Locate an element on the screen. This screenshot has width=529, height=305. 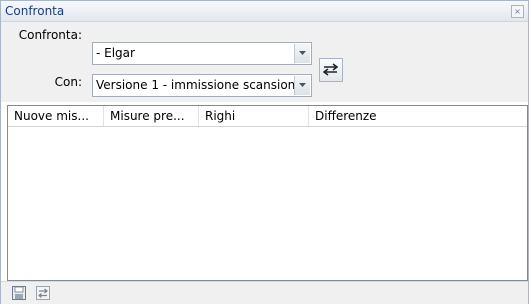
compare-label: Confronta: is located at coordinates (50, 35).